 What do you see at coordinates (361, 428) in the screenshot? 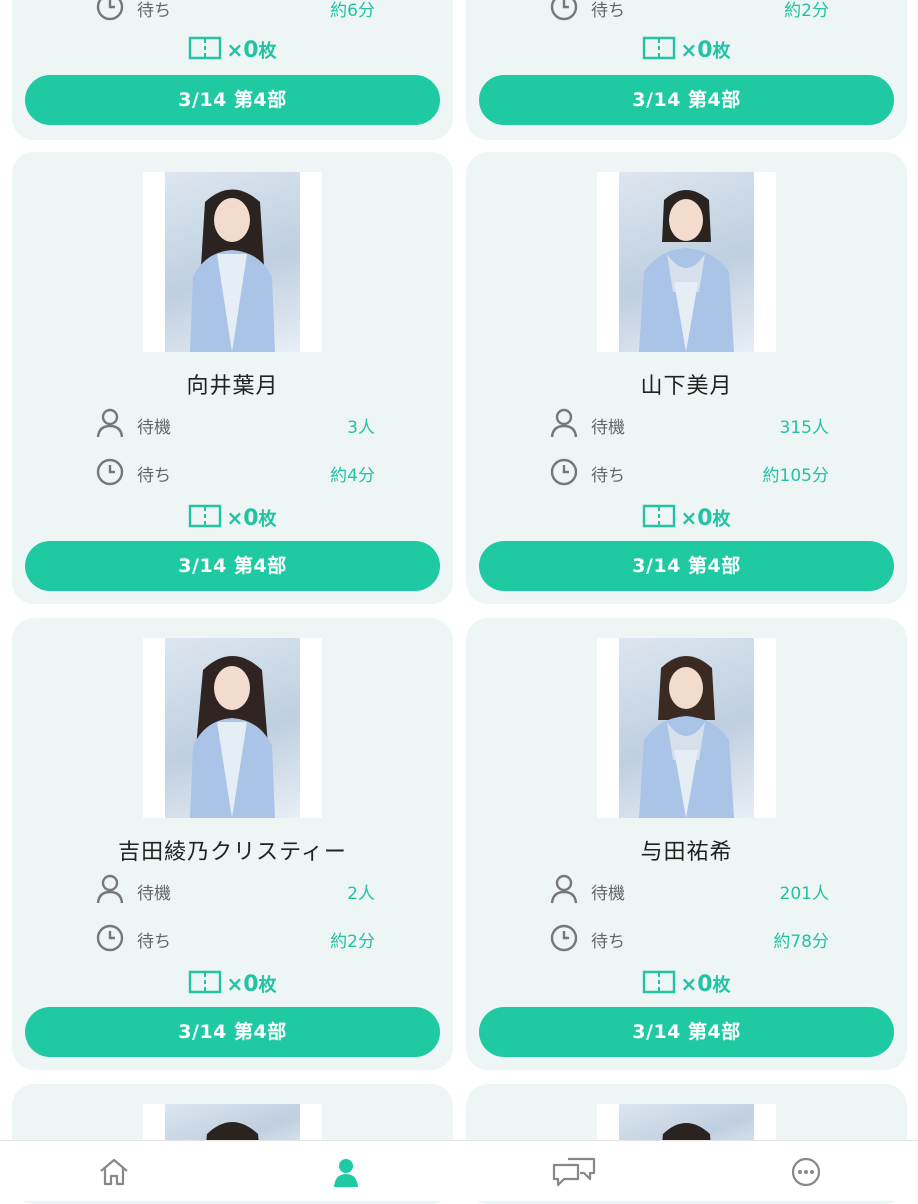
I see `waiting-count: 3人` at bounding box center [361, 428].